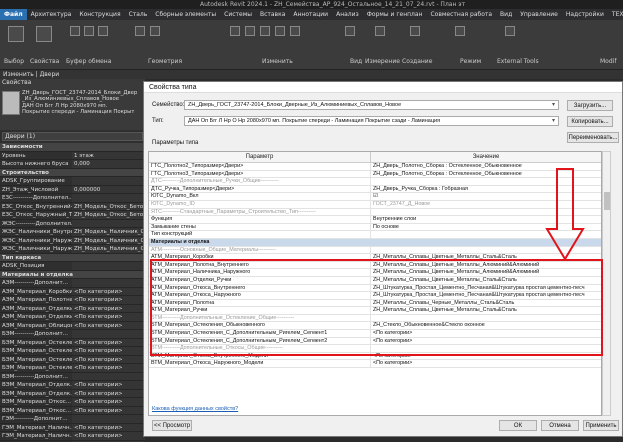  I want to click on grid-scrollbar, so click(606, 283).